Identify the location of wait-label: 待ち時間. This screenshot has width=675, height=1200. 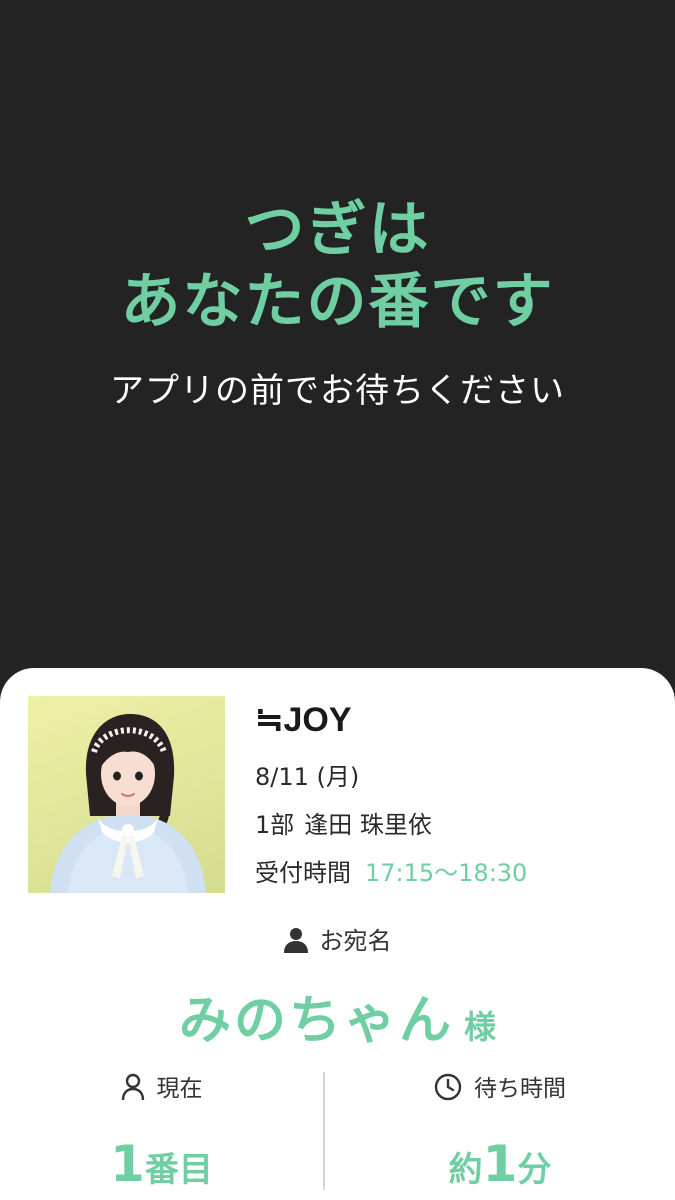
(520, 1089).